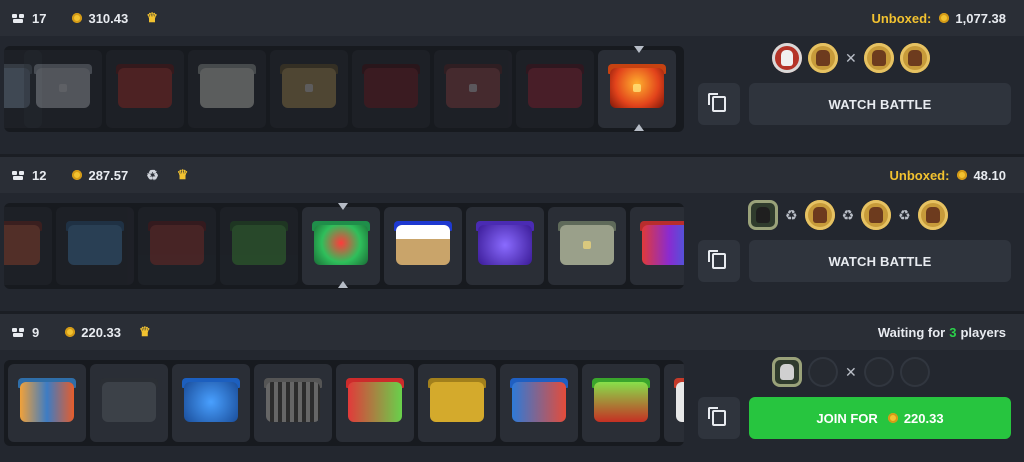 The image size is (1024, 462). Describe the element at coordinates (911, 332) in the screenshot. I see `waiting-prefix: Waiting for` at that location.